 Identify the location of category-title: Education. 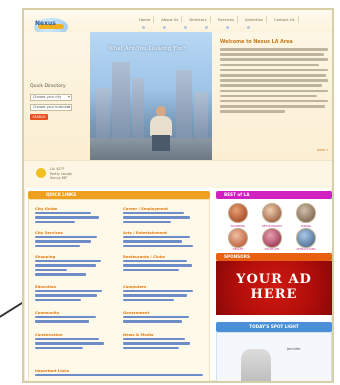
(75, 286).